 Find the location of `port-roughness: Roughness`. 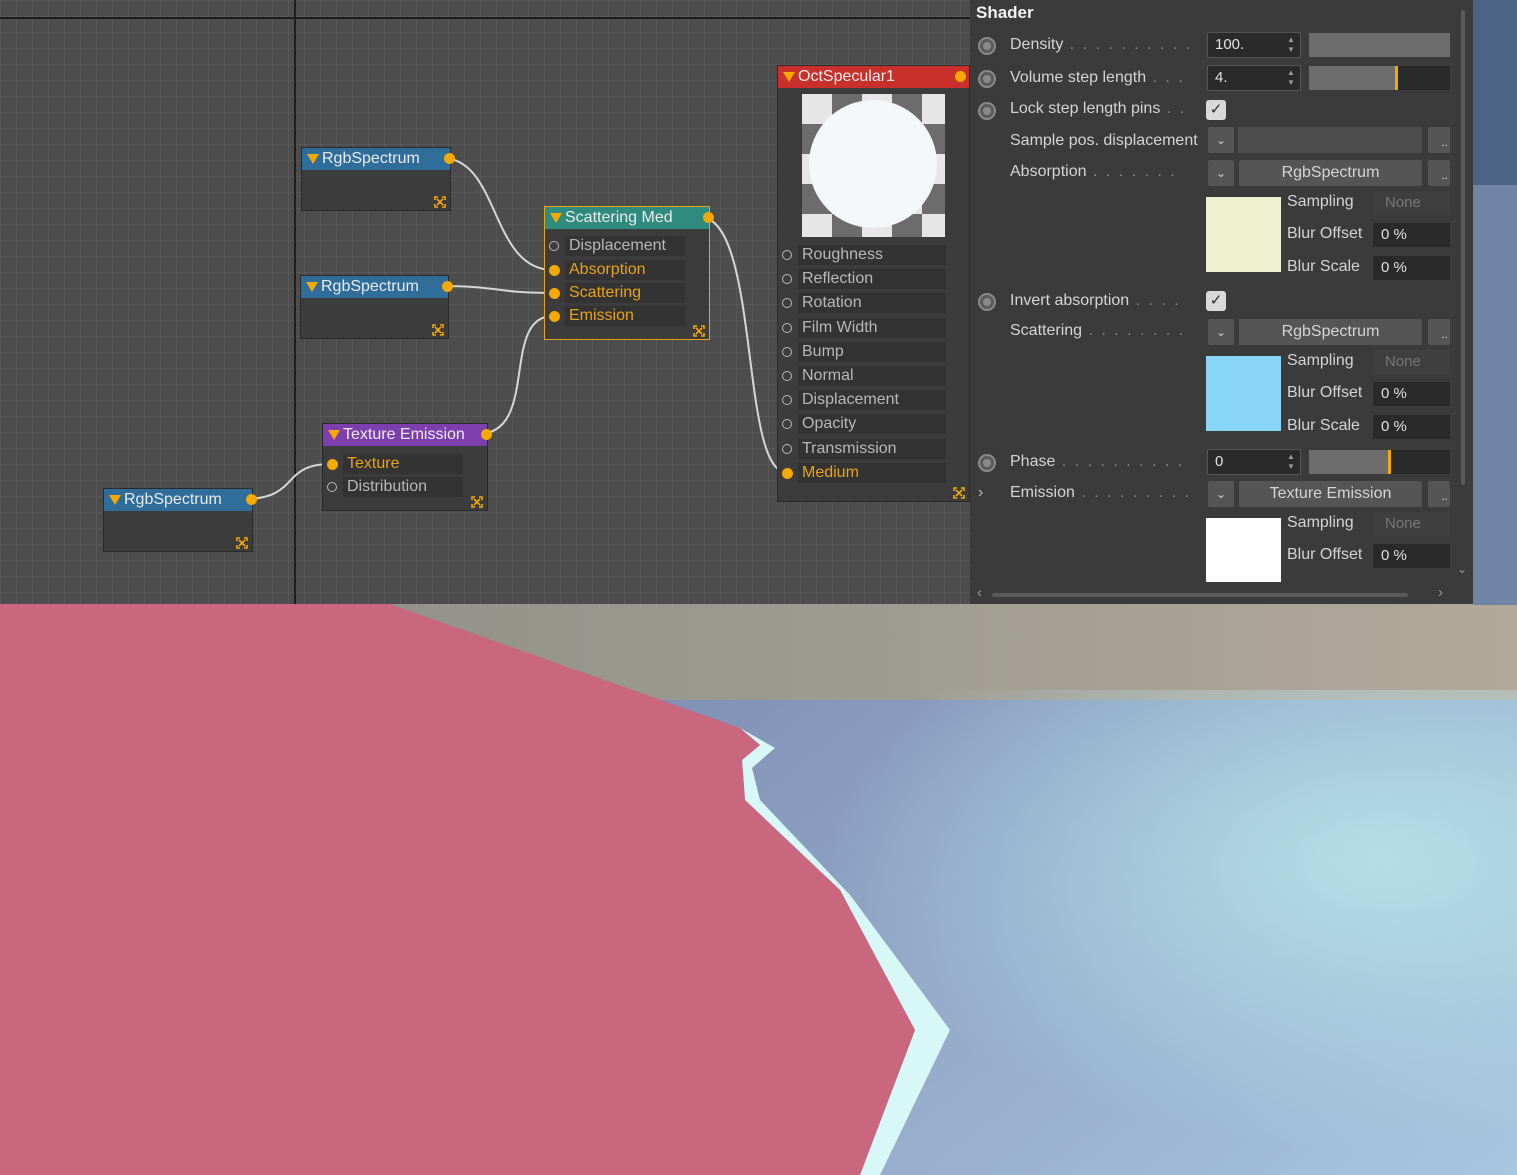

port-roughness: Roughness is located at coordinates (862, 255).